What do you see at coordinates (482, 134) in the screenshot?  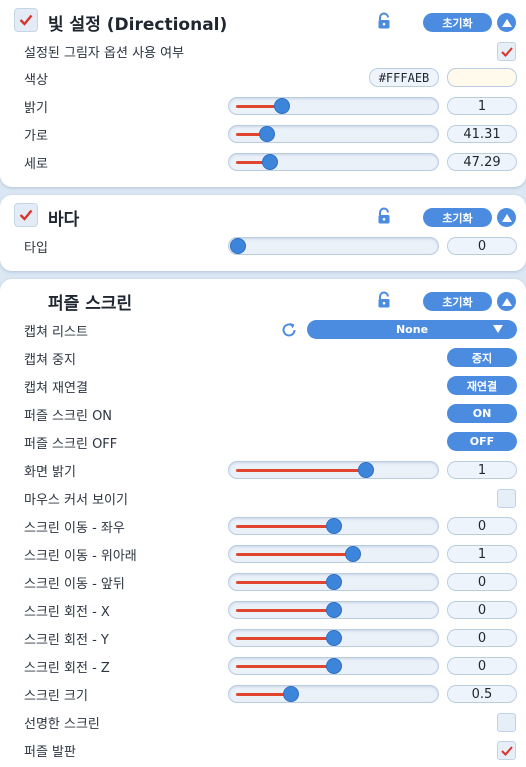 I see `horizontal-value: 41.31` at bounding box center [482, 134].